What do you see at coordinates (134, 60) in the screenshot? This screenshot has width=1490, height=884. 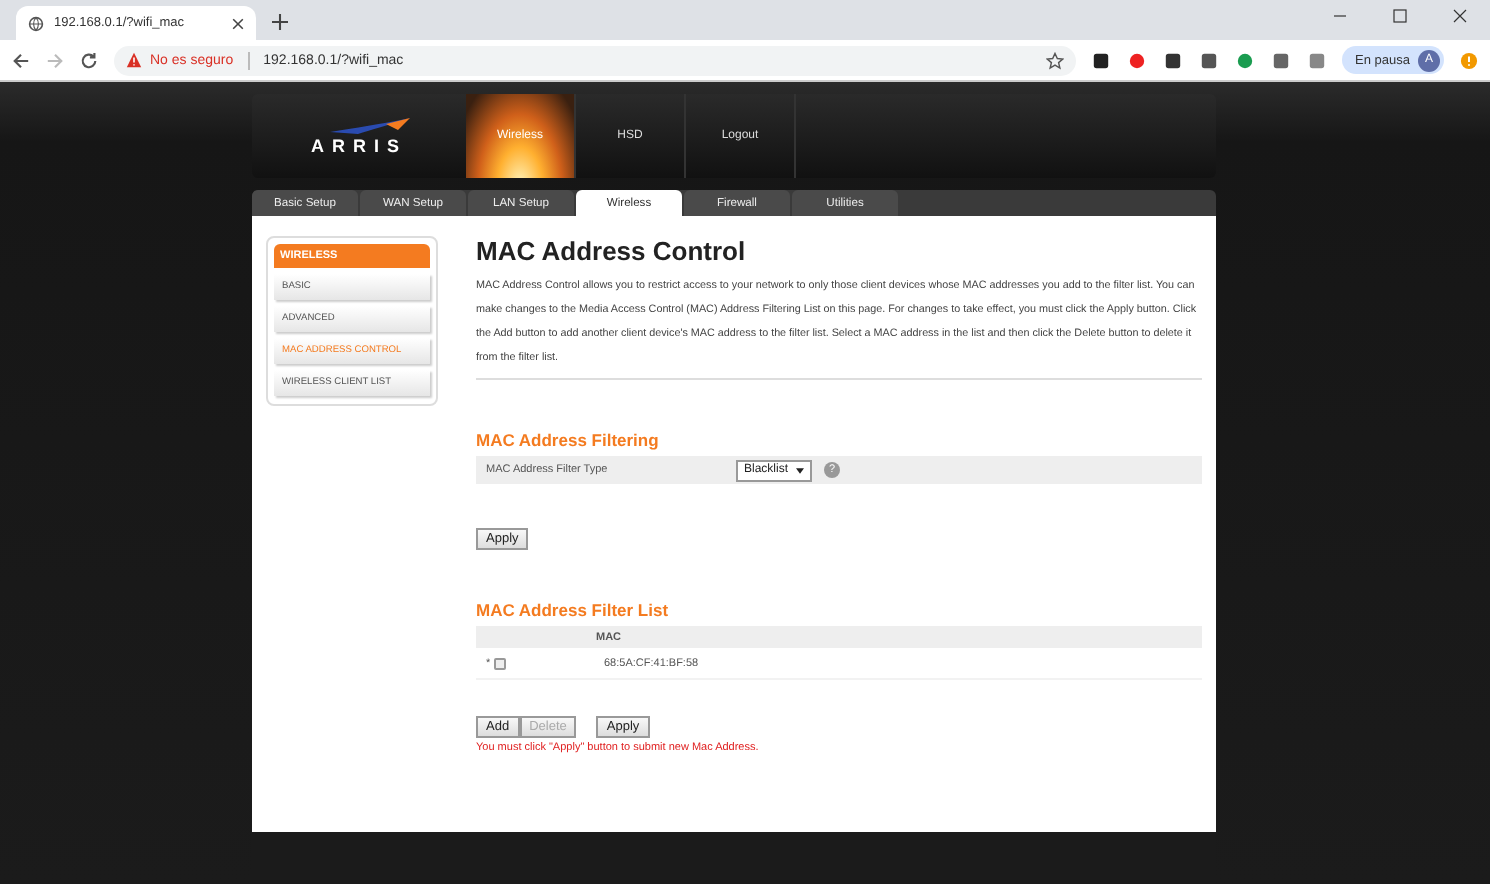 I see `warning-icon` at bounding box center [134, 60].